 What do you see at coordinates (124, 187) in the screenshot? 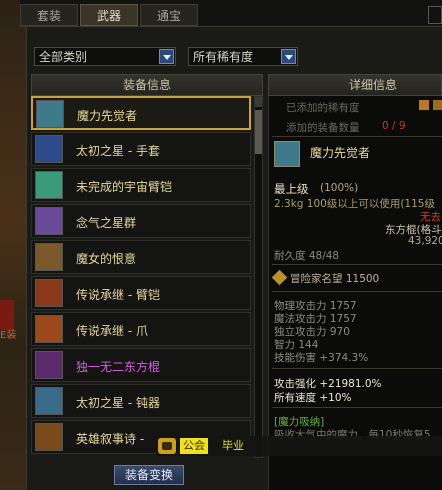
I see `item-name: 未完成的宇宙臂铠` at bounding box center [124, 187].